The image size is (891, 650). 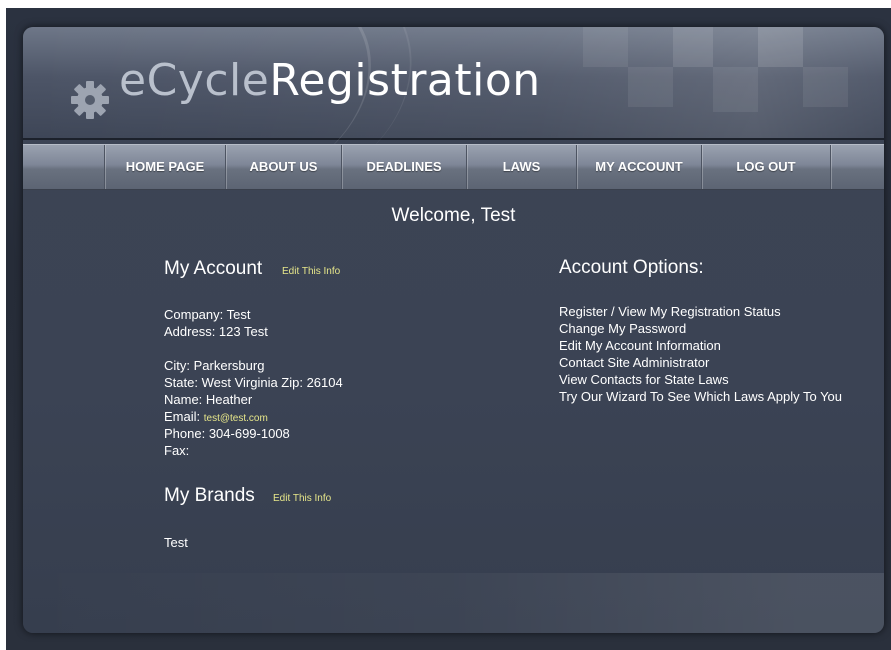 What do you see at coordinates (857, 167) in the screenshot?
I see `nav-divider` at bounding box center [857, 167].